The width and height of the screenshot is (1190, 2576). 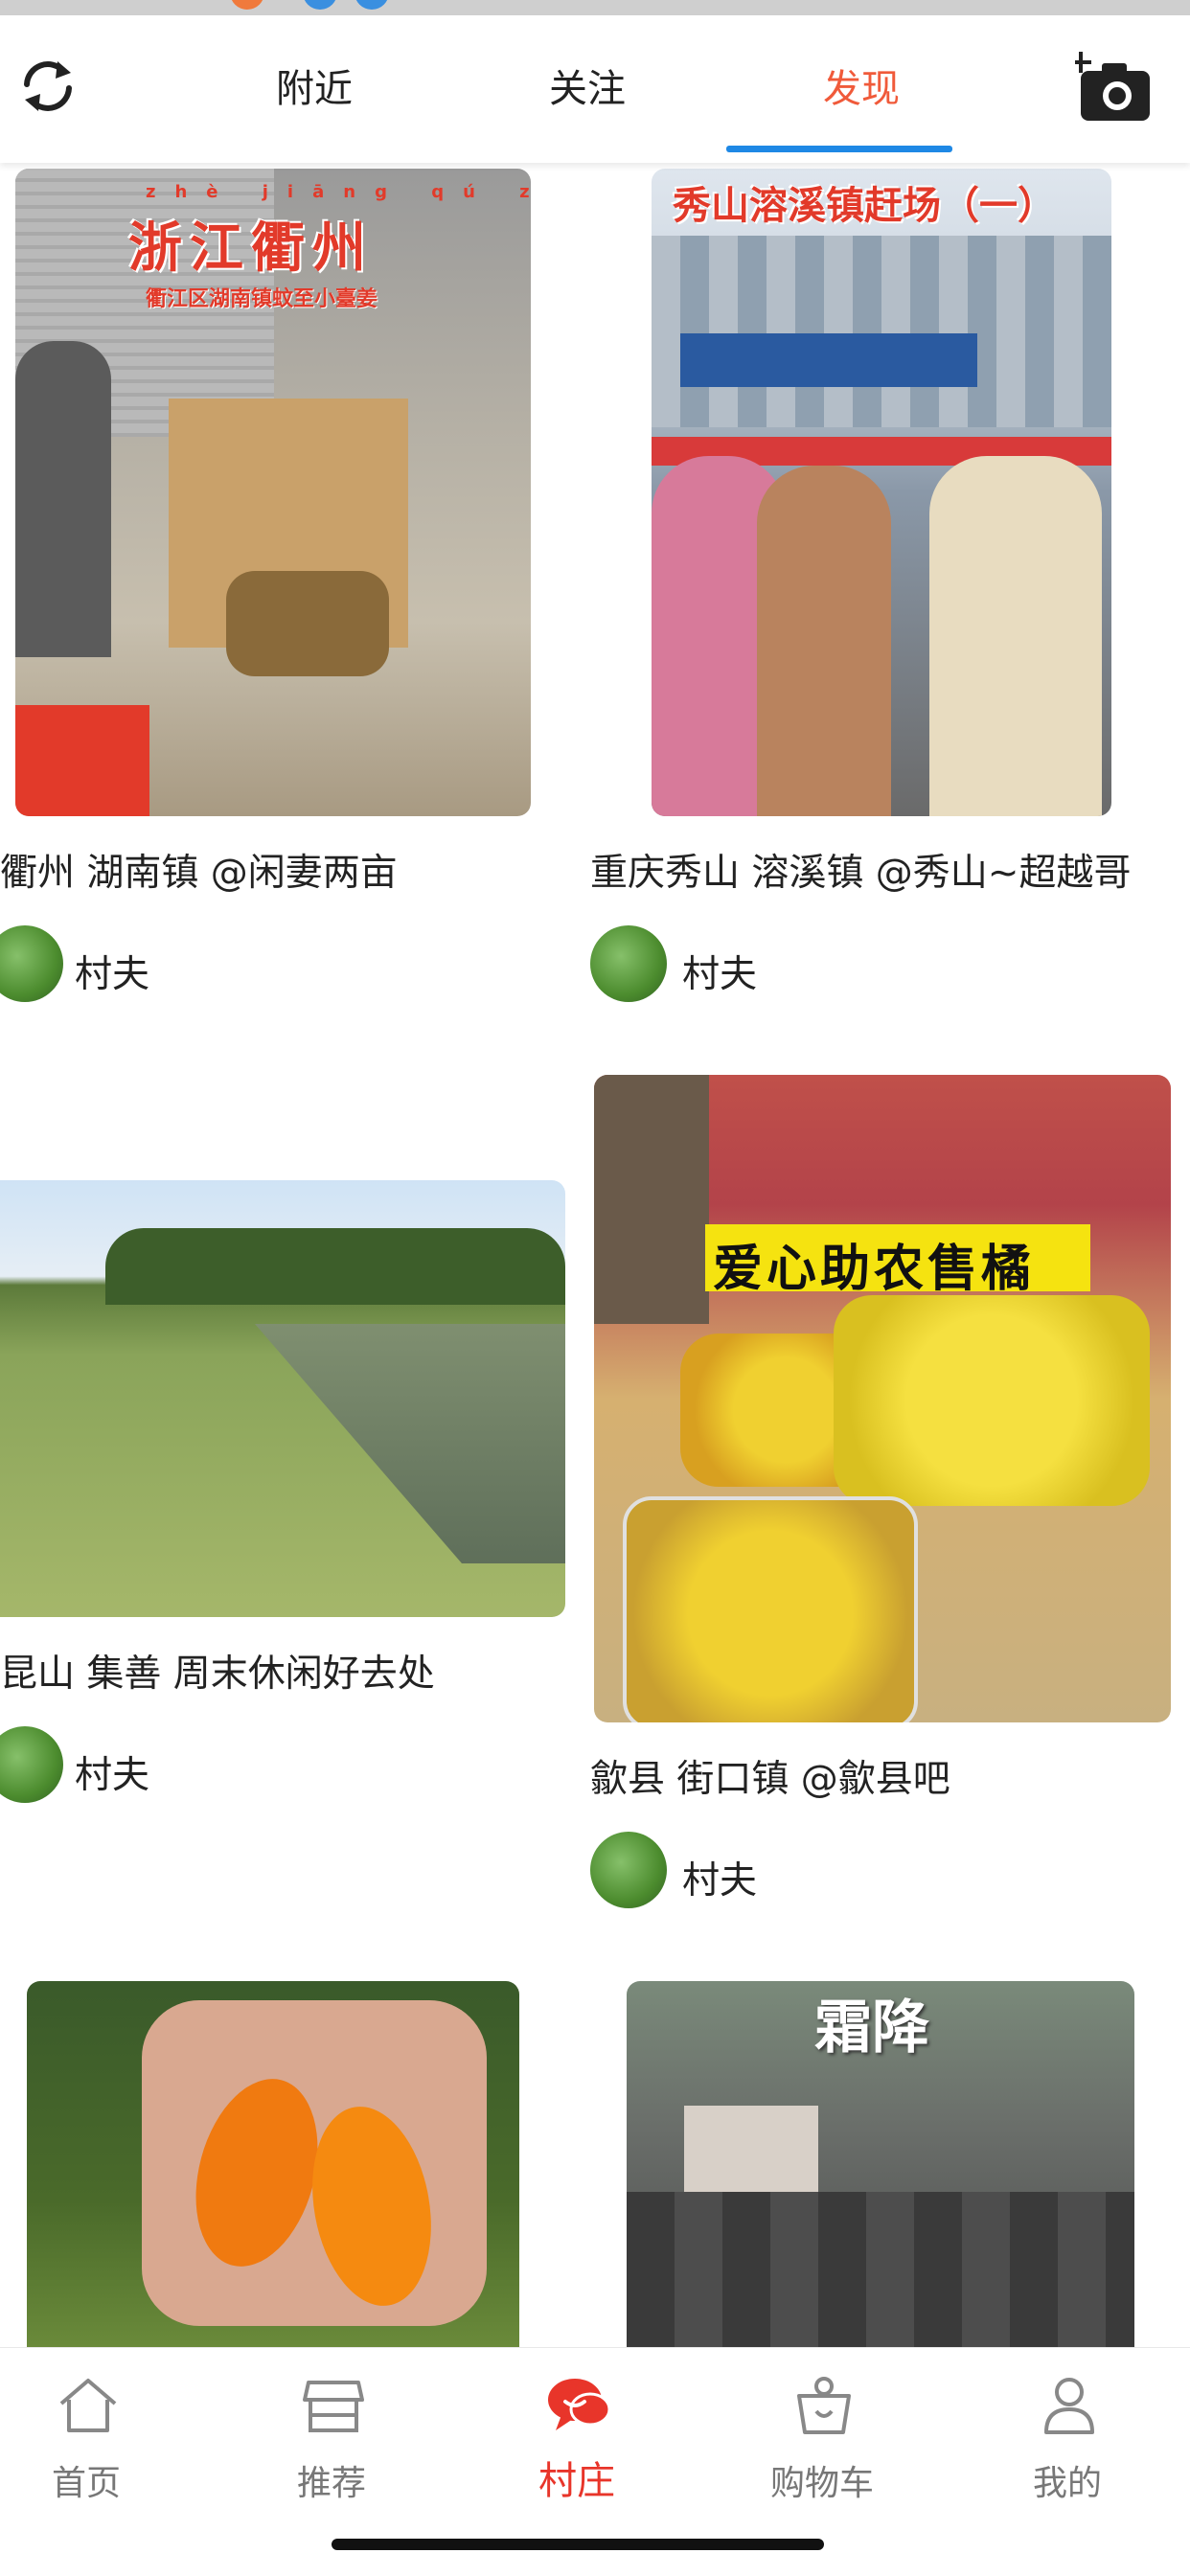 I want to click on nav-cart: 购物车, so click(x=822, y=2444).